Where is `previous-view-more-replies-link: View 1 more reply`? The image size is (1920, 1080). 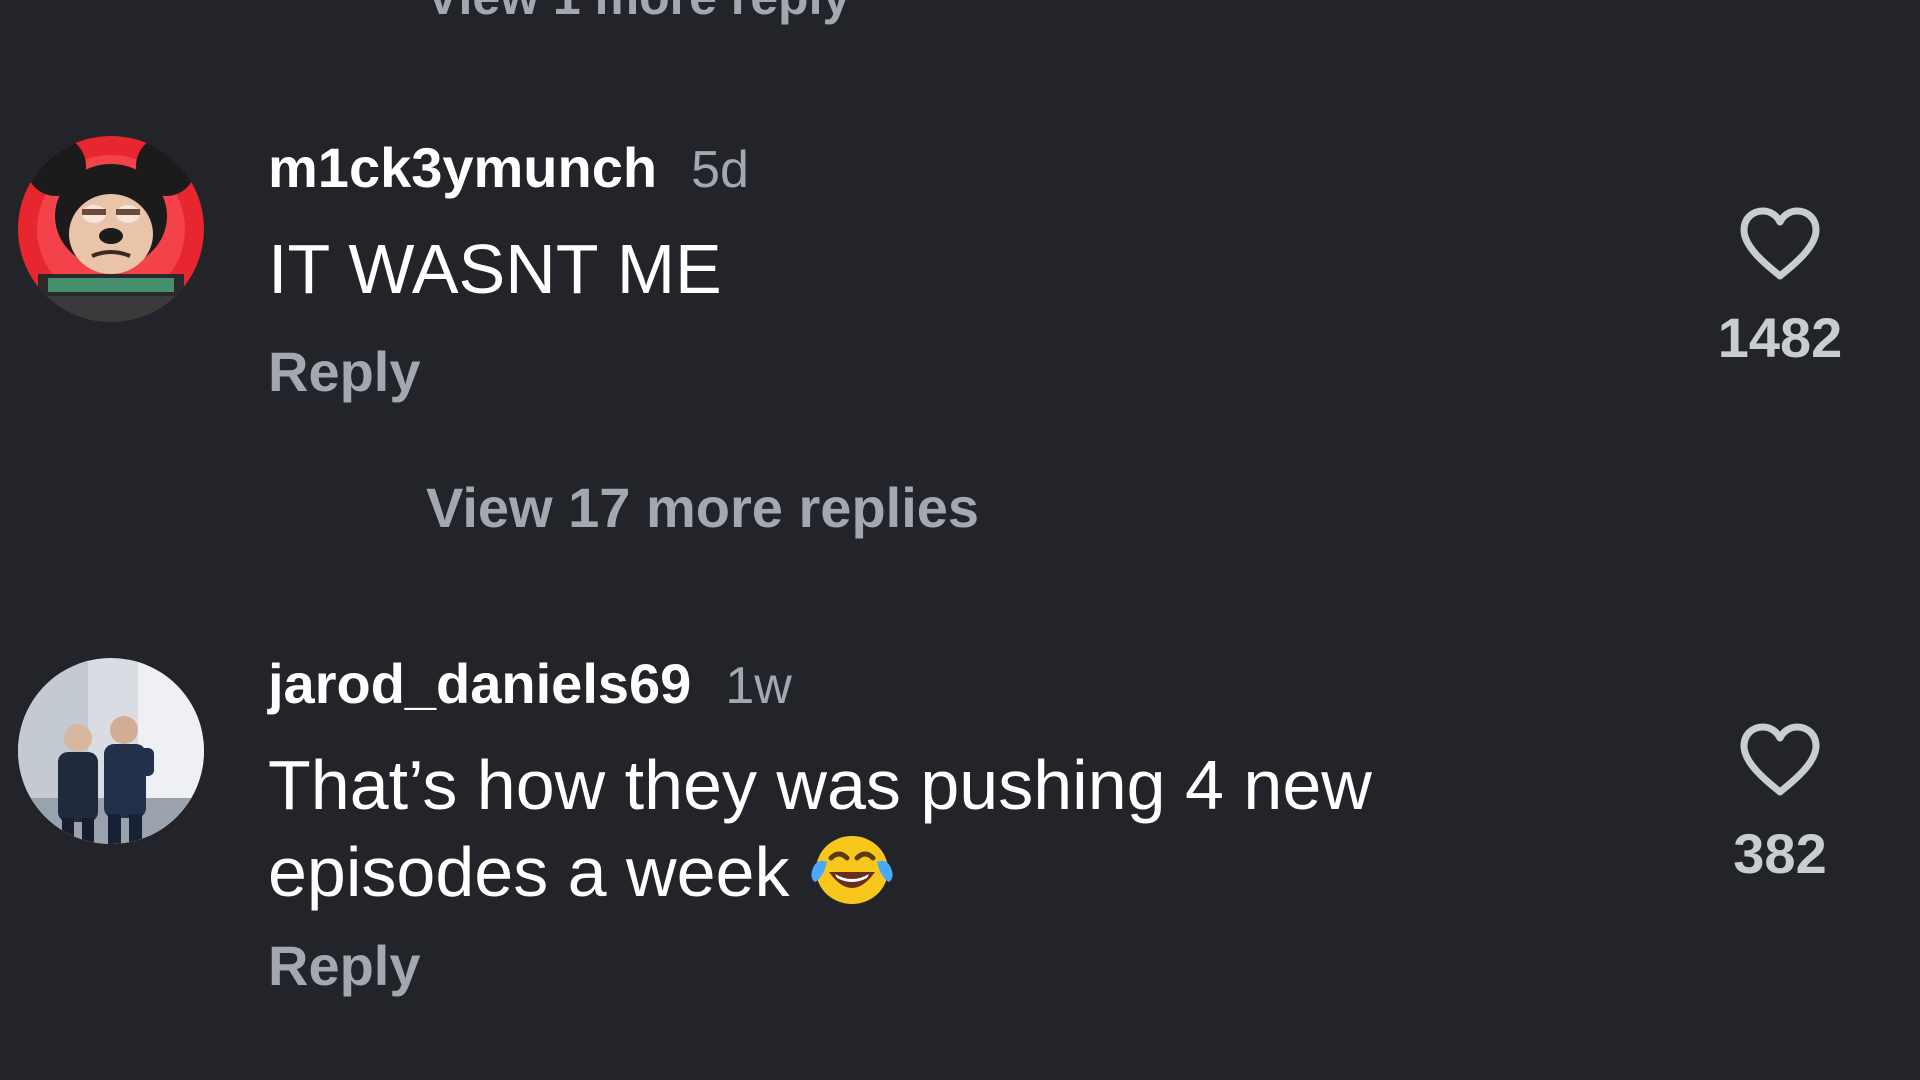 previous-view-more-replies-link: View 1 more reply is located at coordinates (638, 11).